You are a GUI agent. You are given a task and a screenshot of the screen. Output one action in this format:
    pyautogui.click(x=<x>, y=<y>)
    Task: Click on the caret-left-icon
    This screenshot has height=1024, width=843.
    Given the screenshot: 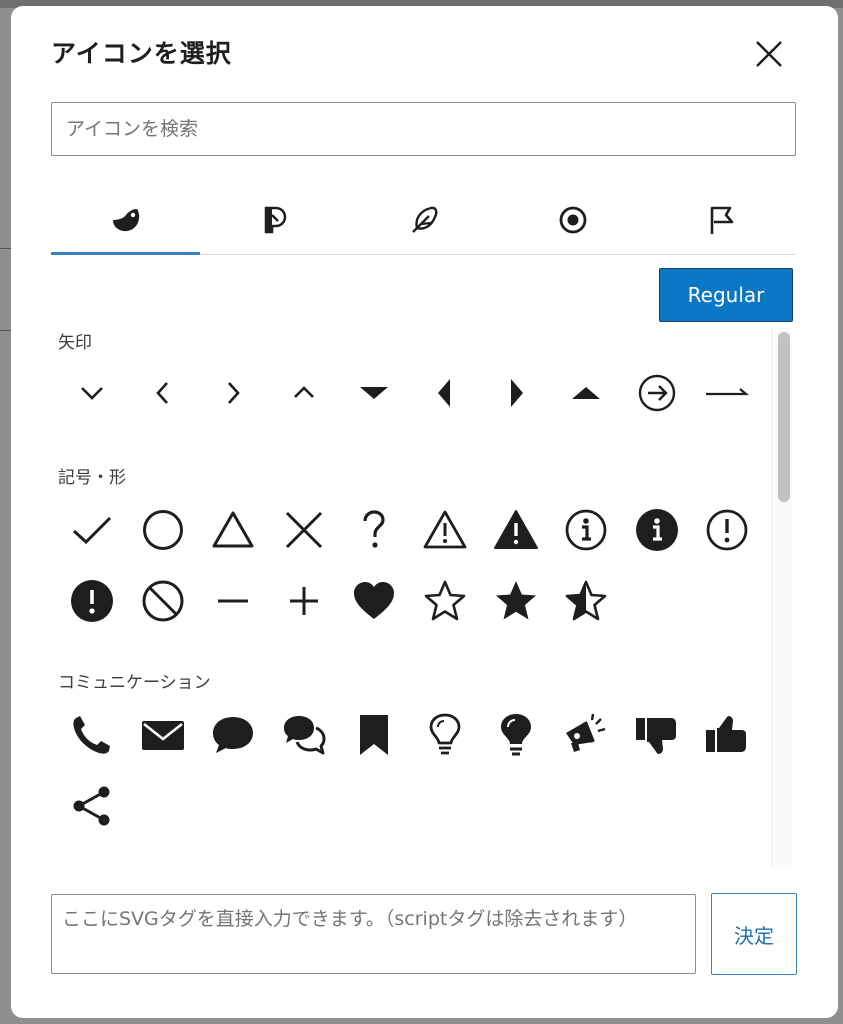 What is the action you would take?
    pyautogui.click(x=444, y=393)
    